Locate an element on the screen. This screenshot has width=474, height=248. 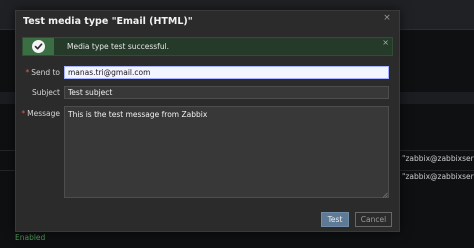
subject-input is located at coordinates (226, 92).